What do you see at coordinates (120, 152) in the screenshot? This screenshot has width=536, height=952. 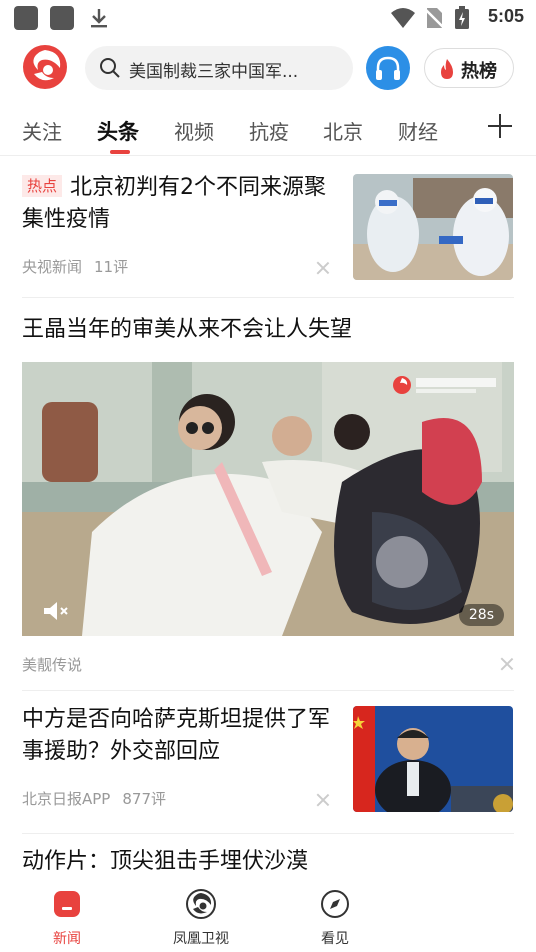 I see `active-tab-indicator` at bounding box center [120, 152].